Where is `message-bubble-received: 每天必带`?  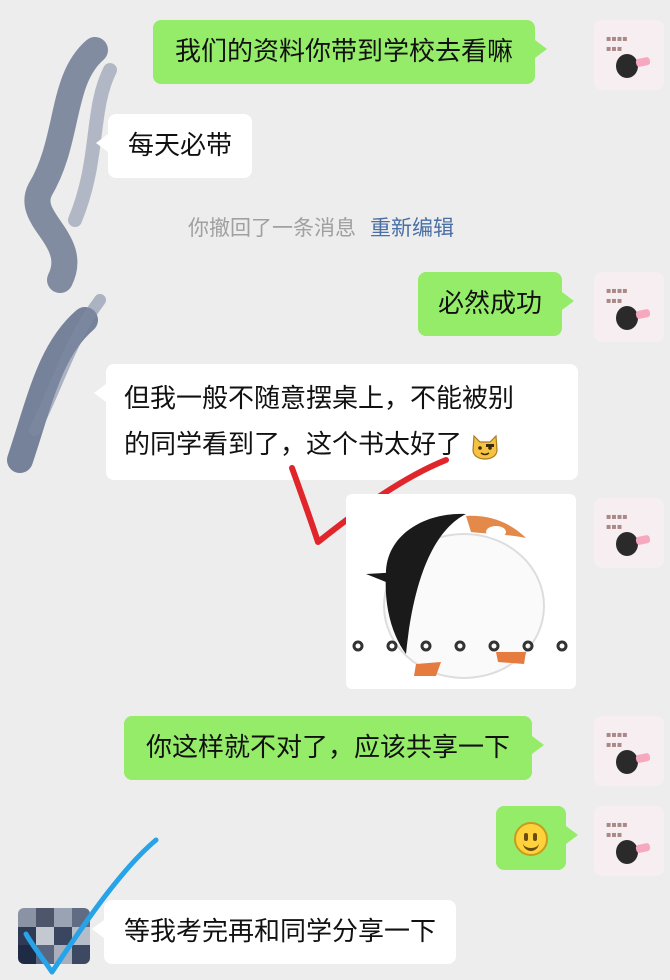 message-bubble-received: 每天必带 is located at coordinates (174, 146).